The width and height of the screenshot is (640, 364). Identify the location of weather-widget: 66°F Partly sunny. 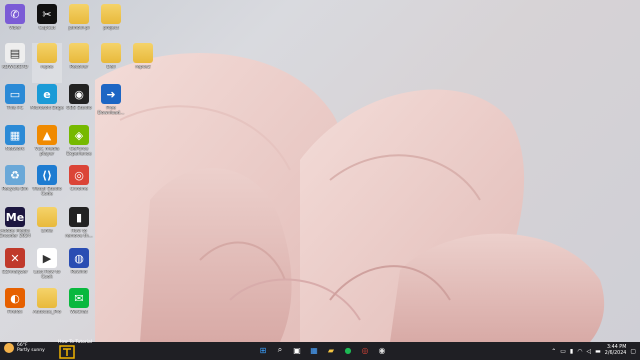
(24, 348).